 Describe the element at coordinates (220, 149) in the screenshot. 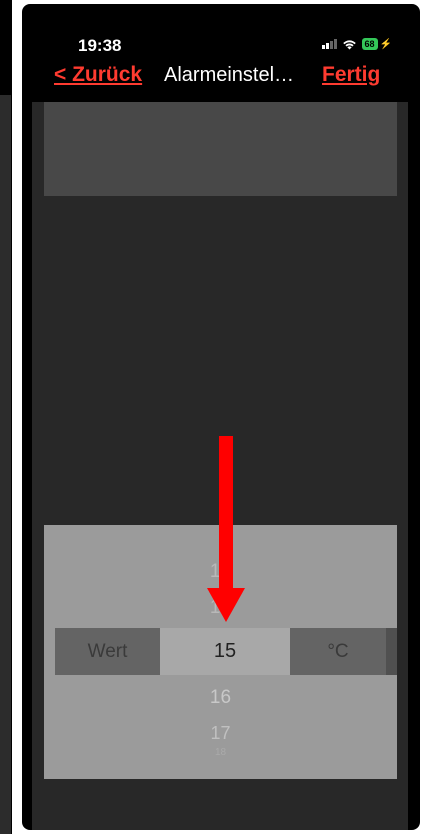

I see `settings-panel` at that location.